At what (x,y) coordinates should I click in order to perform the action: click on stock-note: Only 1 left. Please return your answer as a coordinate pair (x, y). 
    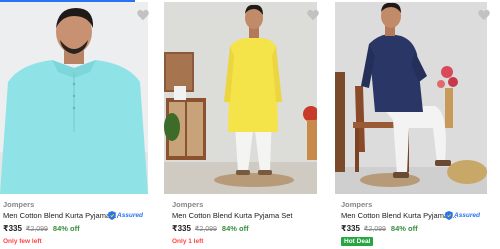
    Looking at the image, I should click on (188, 241).